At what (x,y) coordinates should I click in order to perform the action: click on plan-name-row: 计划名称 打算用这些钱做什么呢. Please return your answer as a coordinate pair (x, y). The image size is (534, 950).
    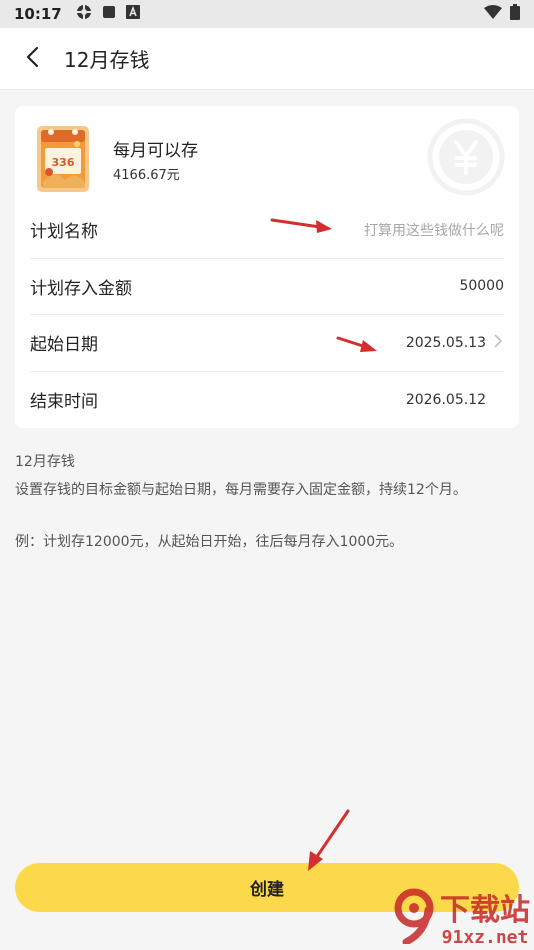
    Looking at the image, I should click on (267, 230).